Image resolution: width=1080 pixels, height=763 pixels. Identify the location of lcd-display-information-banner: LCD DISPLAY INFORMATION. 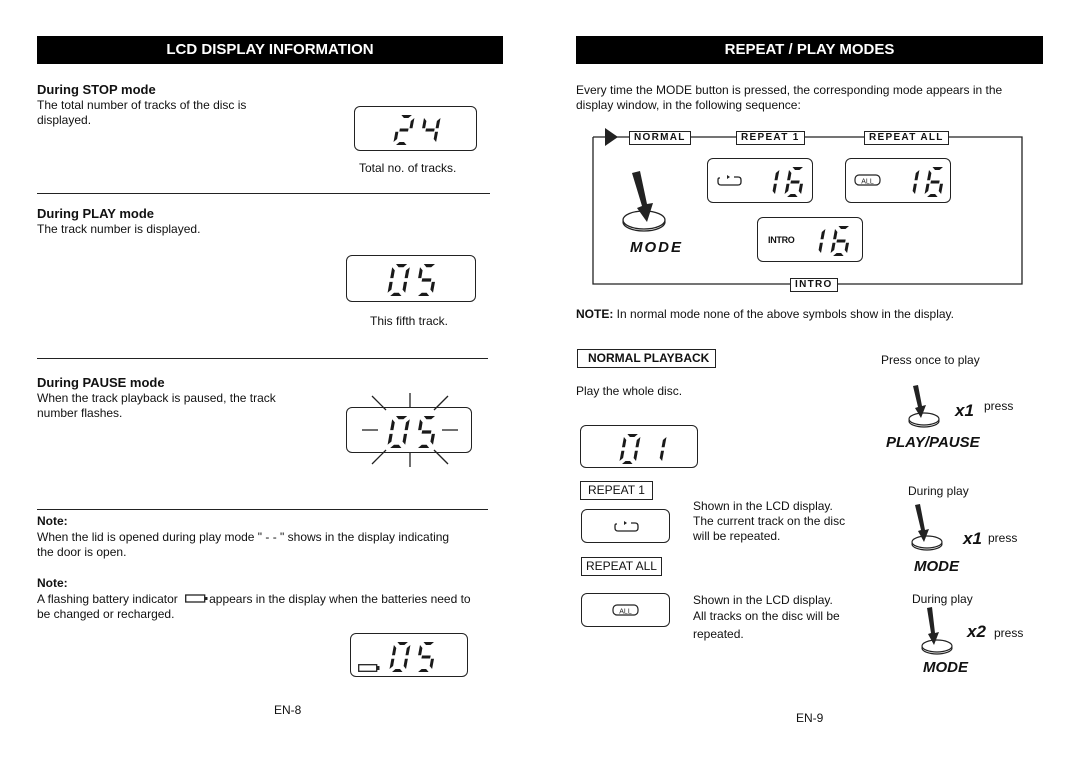
(270, 50).